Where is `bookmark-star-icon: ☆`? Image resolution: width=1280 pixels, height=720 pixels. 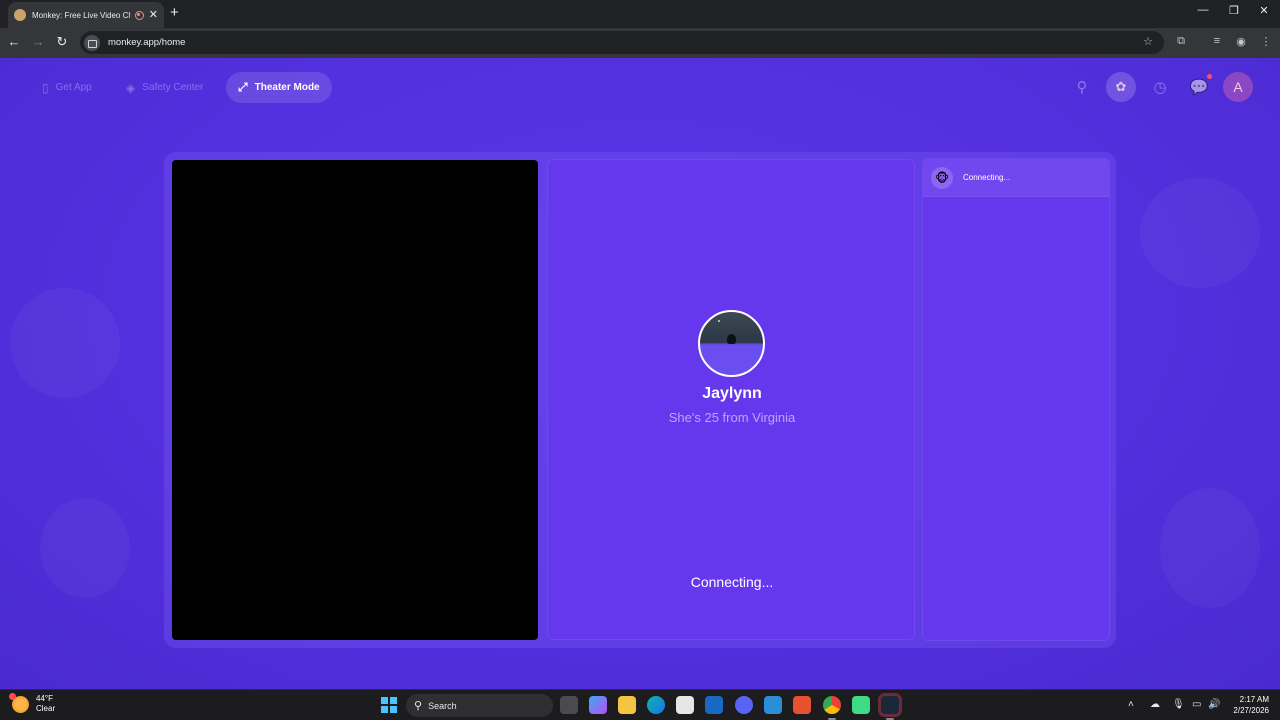
bookmark-star-icon: ☆ is located at coordinates (1148, 41).